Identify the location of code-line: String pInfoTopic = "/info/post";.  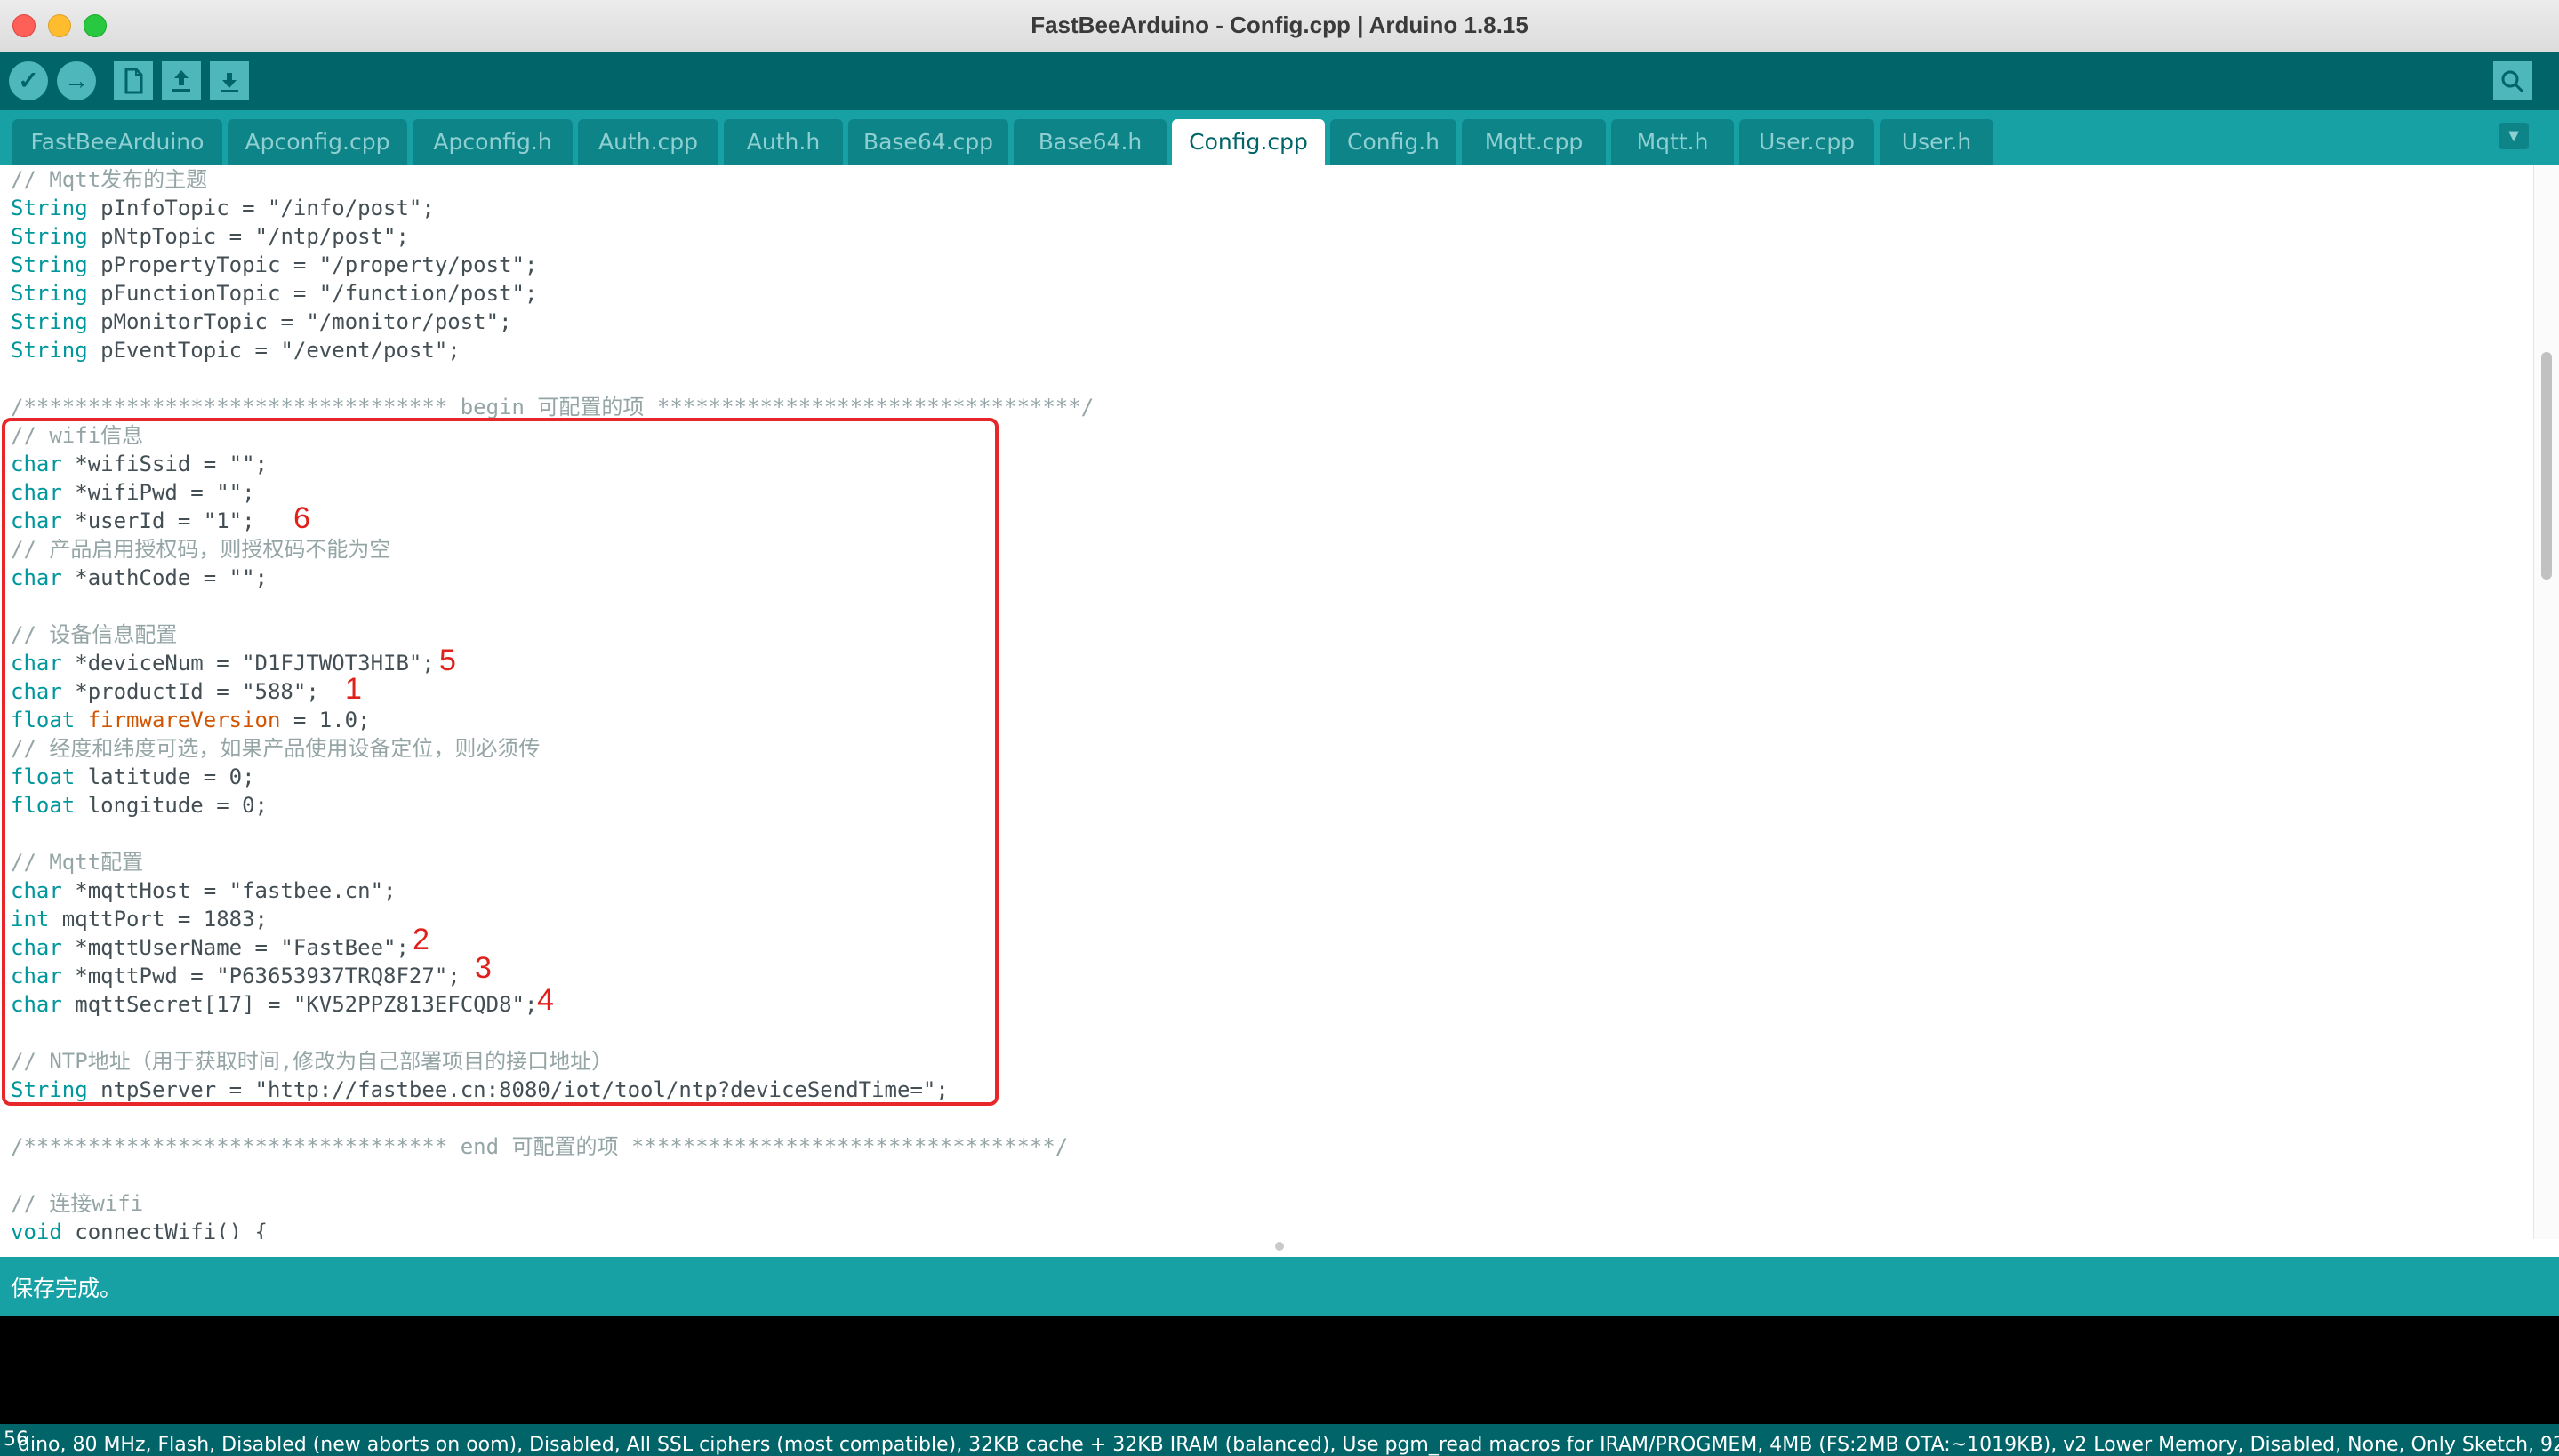
(223, 208).